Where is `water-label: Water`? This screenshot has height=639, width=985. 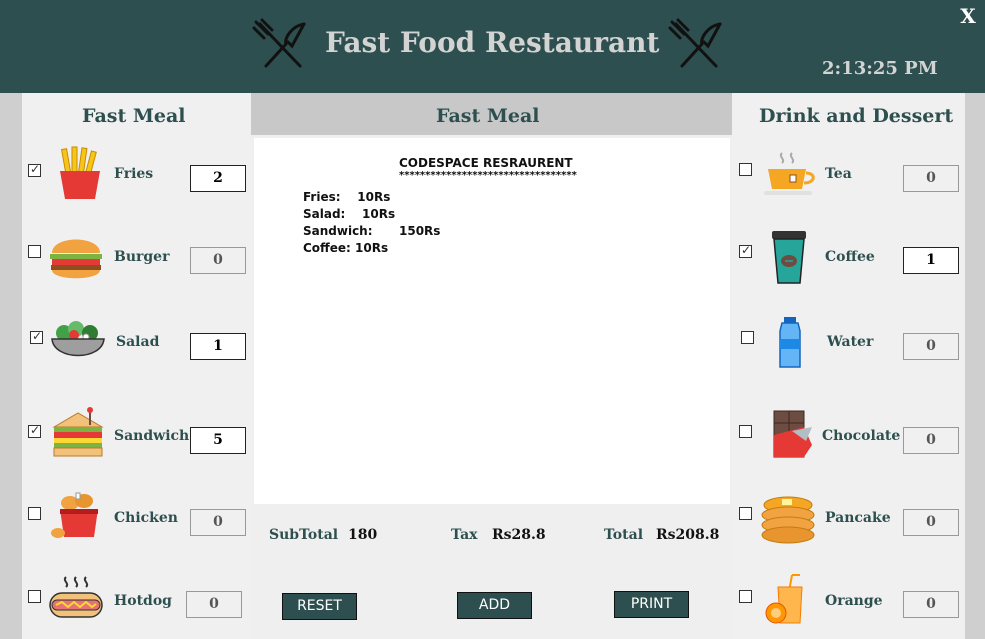
water-label: Water is located at coordinates (850, 342).